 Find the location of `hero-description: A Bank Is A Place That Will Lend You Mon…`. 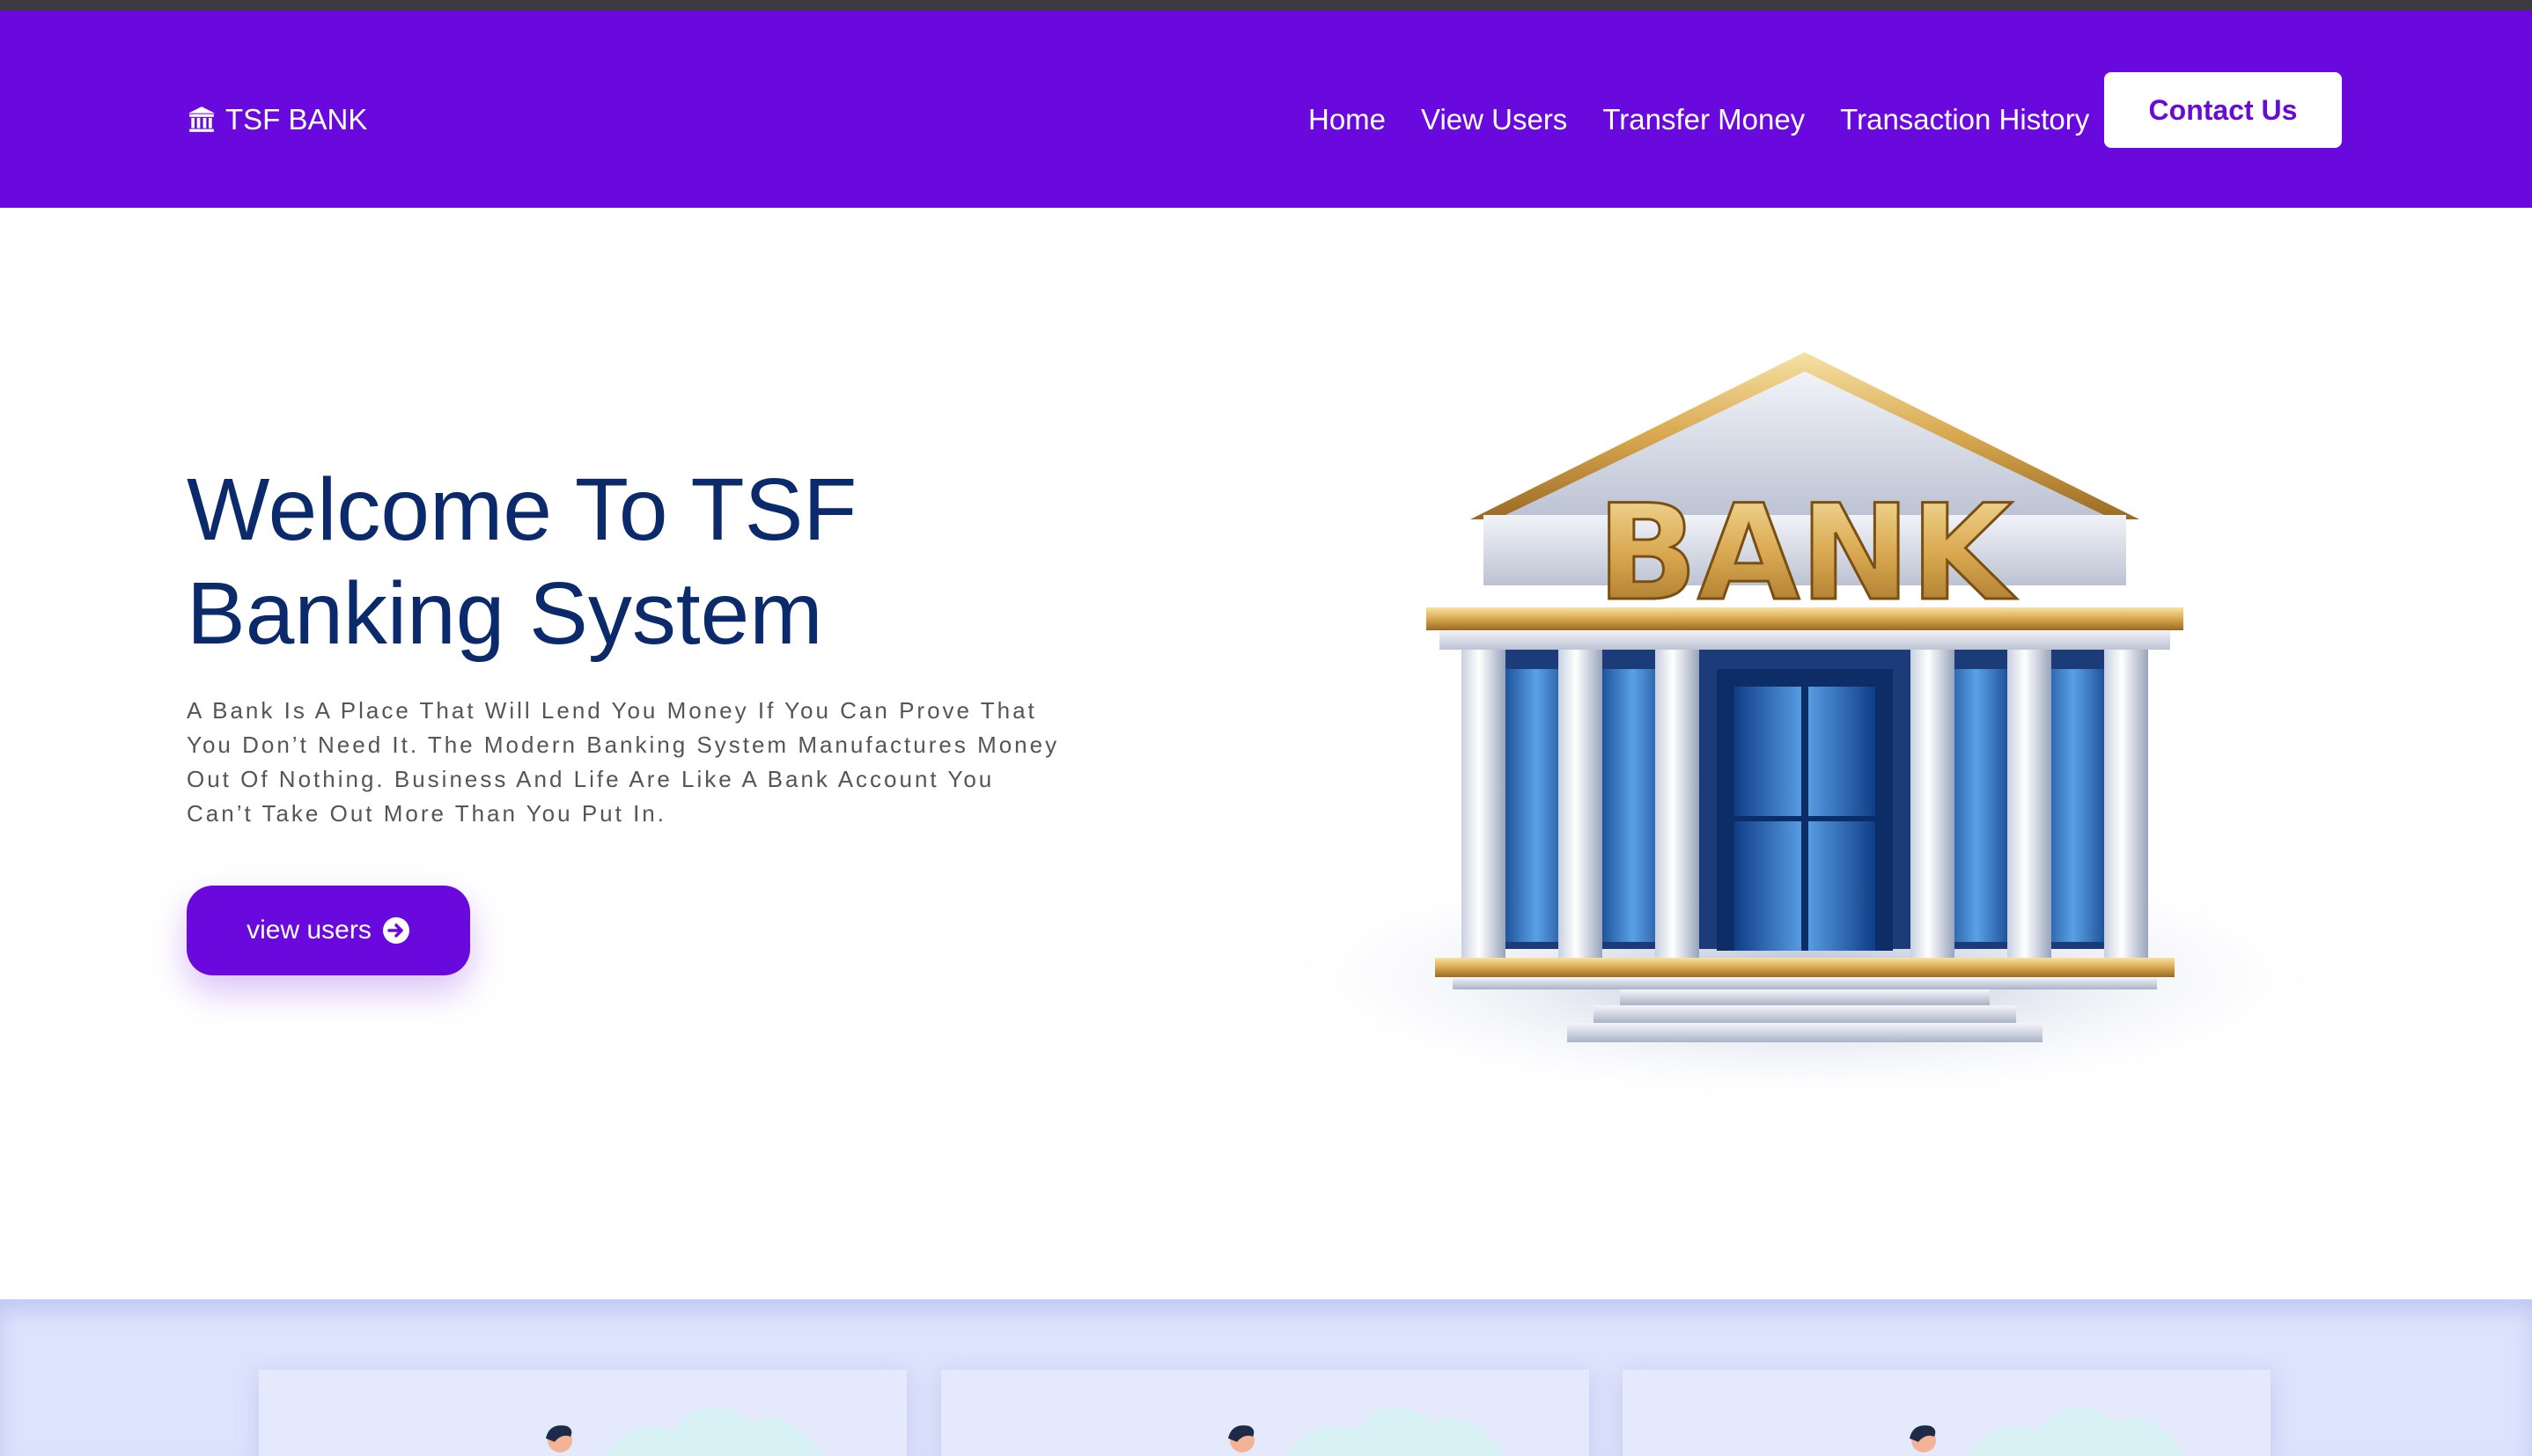

hero-description: A Bank Is A Place That Will Lend You Mon… is located at coordinates (623, 762).